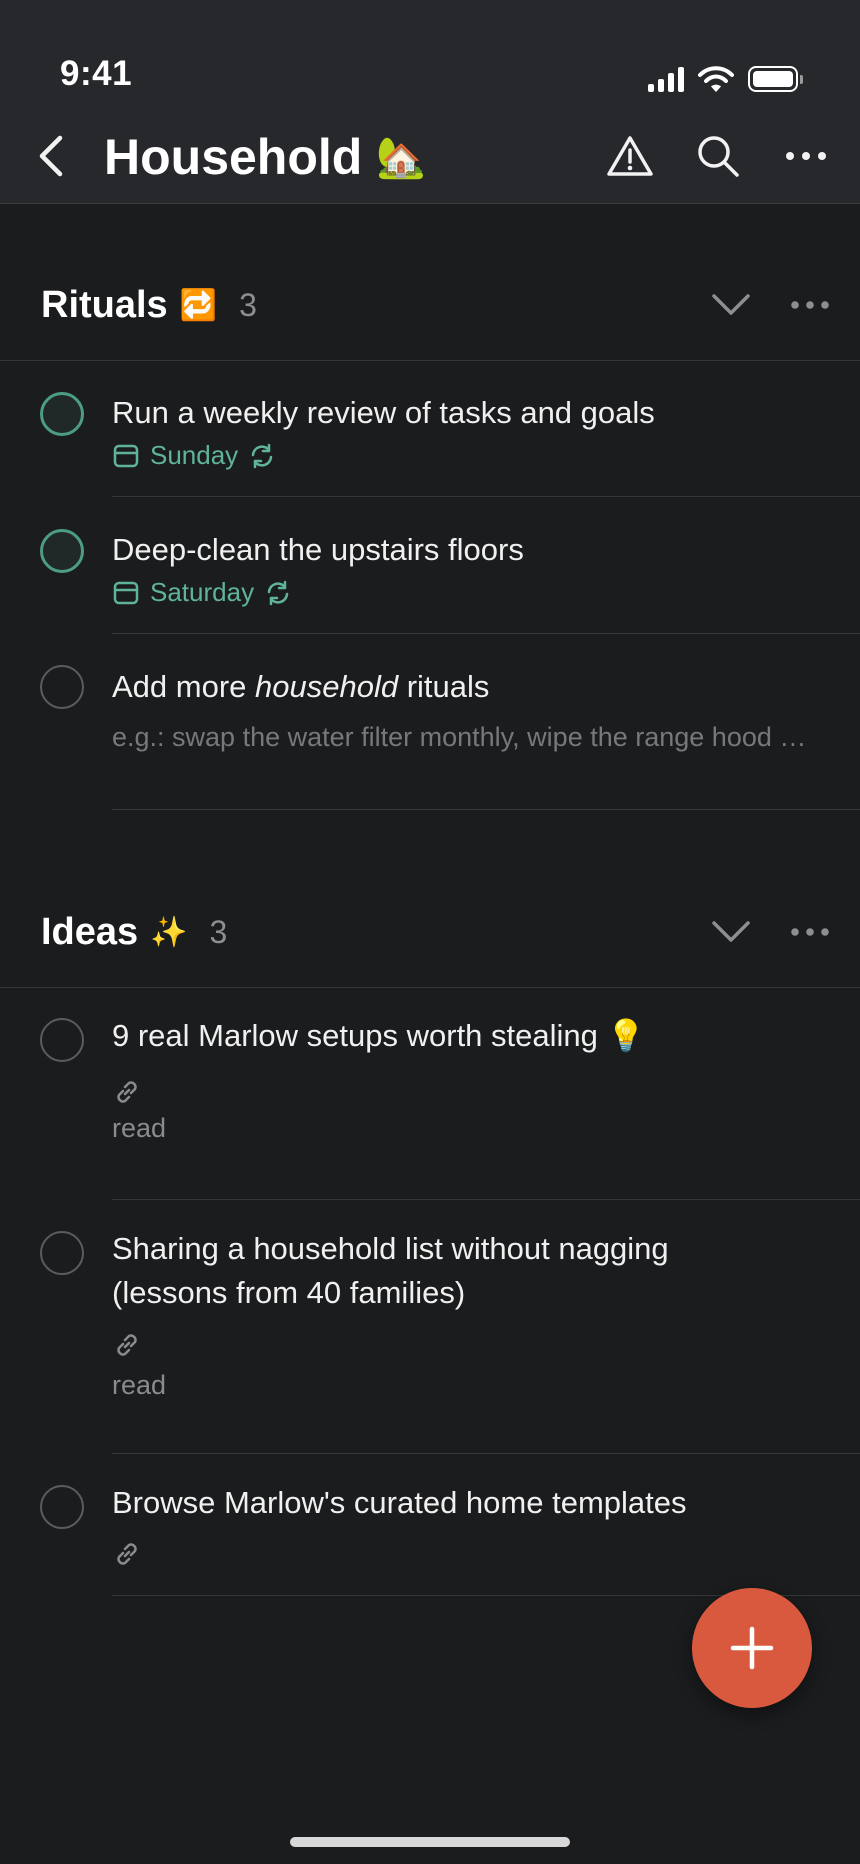  I want to click on section-header-rituals: Rituals 🔁 3, so click(430, 305).